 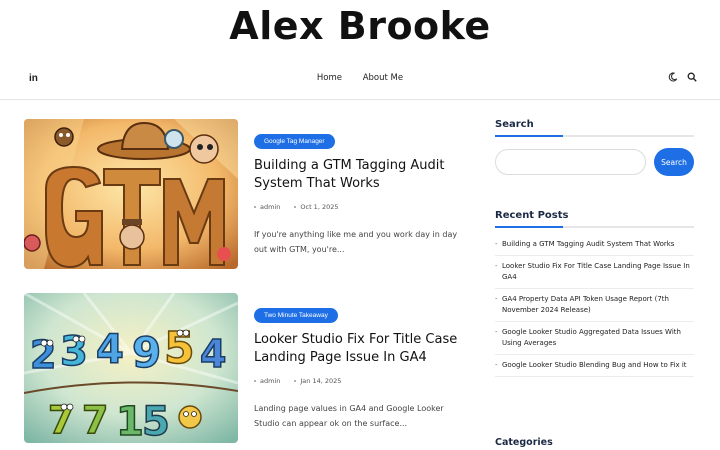 I want to click on svg-text: 7, so click(x=95, y=420).